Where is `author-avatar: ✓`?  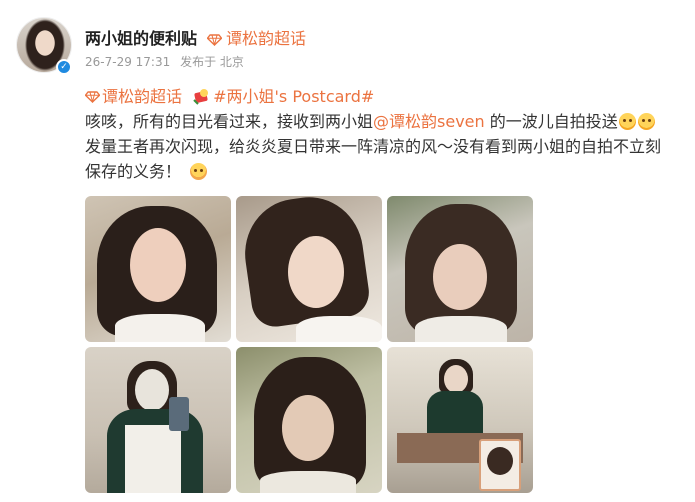 author-avatar: ✓ is located at coordinates (44, 46).